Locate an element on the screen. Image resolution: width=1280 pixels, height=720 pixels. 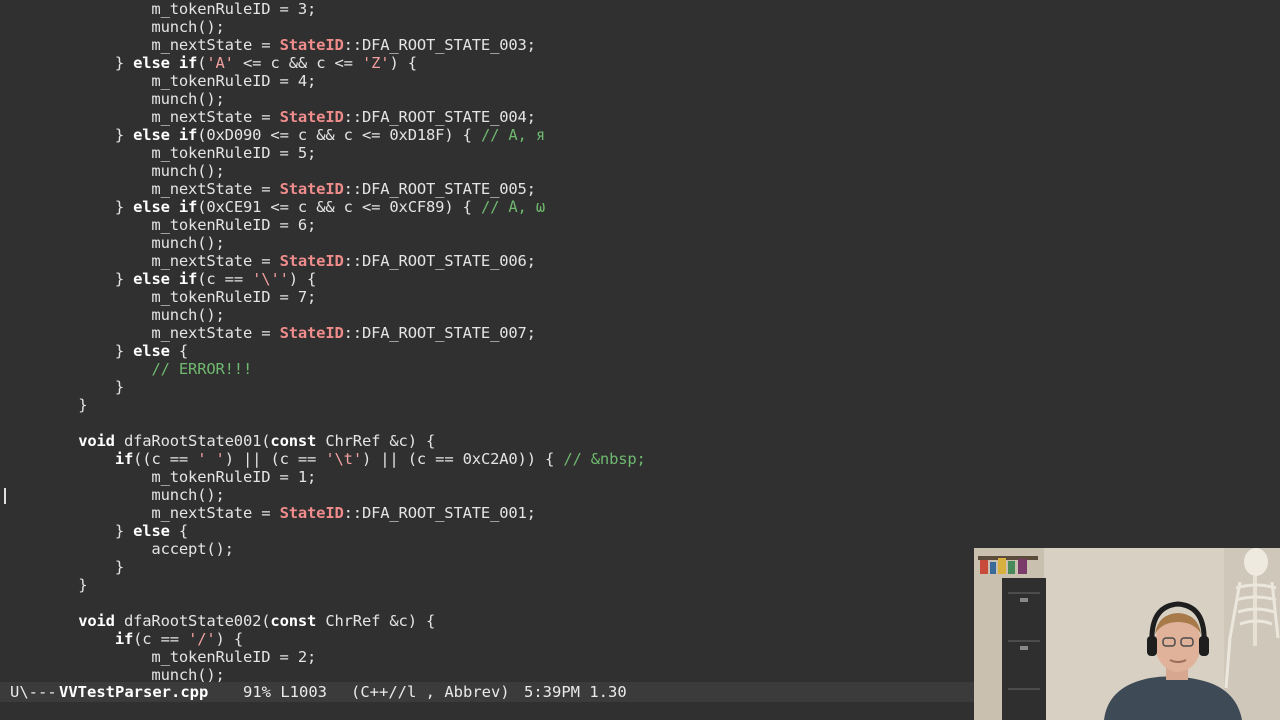
code-text: m_tokenRuleID = 3; is located at coordinates (161, 9).